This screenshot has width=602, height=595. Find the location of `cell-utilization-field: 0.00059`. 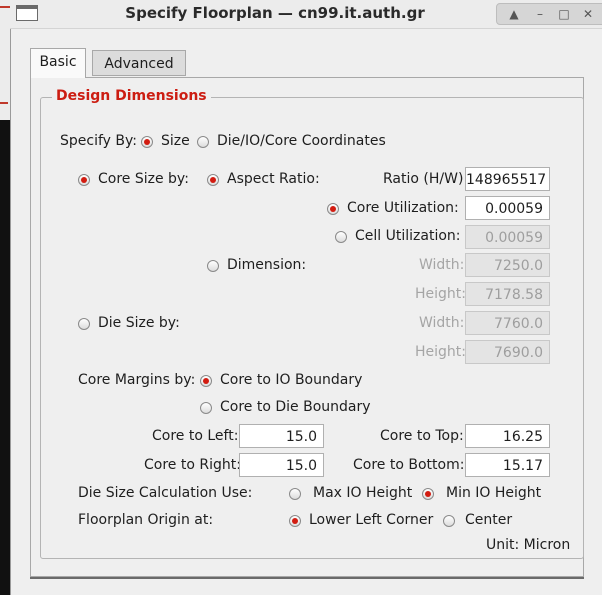

cell-utilization-field: 0.00059 is located at coordinates (507, 237).